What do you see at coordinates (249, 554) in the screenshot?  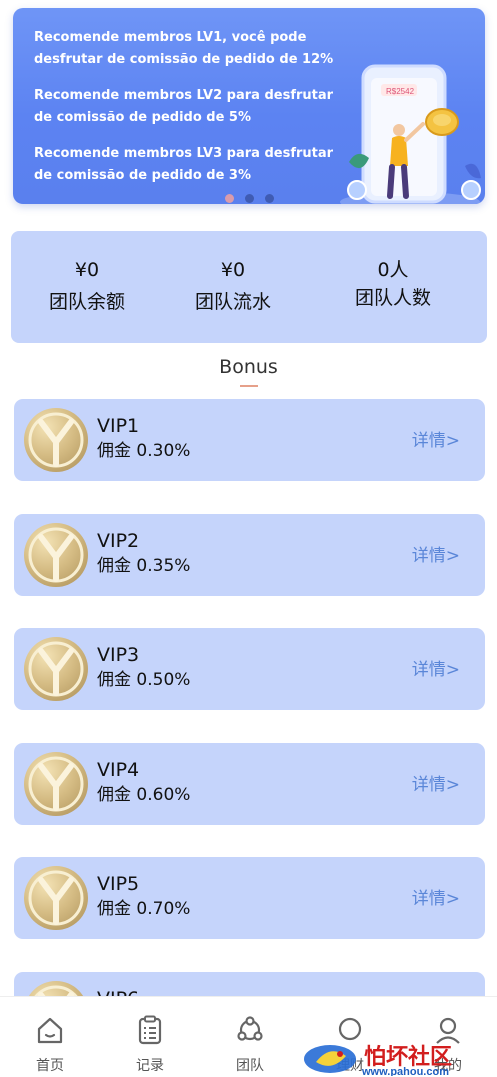 I see `vip-card: VIP2 佣金 0.35% 详情>` at bounding box center [249, 554].